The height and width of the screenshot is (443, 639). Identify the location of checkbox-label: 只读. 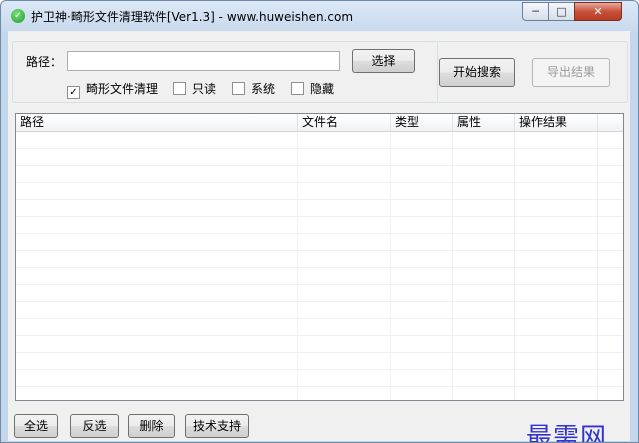
(204, 89).